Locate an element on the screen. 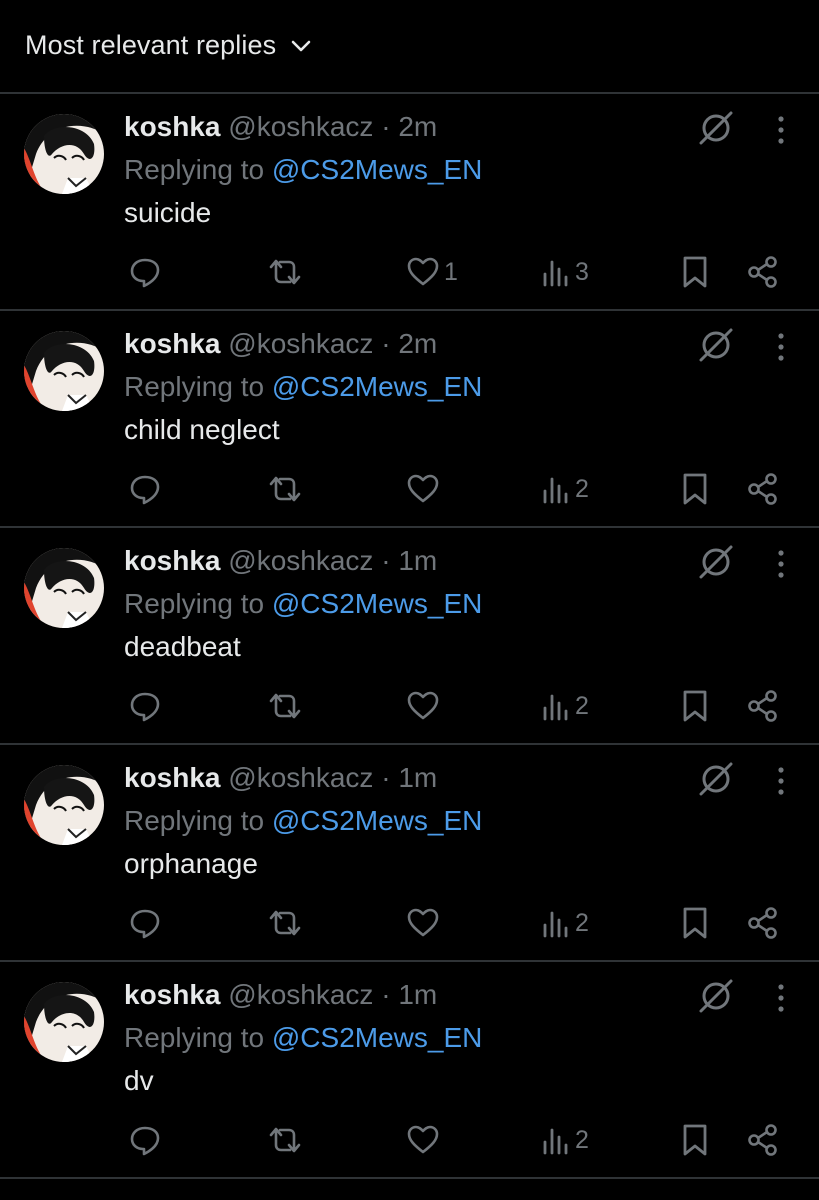 The image size is (819, 1200). reply-meta: koshka @koshkacz · 1m is located at coordinates (280, 561).